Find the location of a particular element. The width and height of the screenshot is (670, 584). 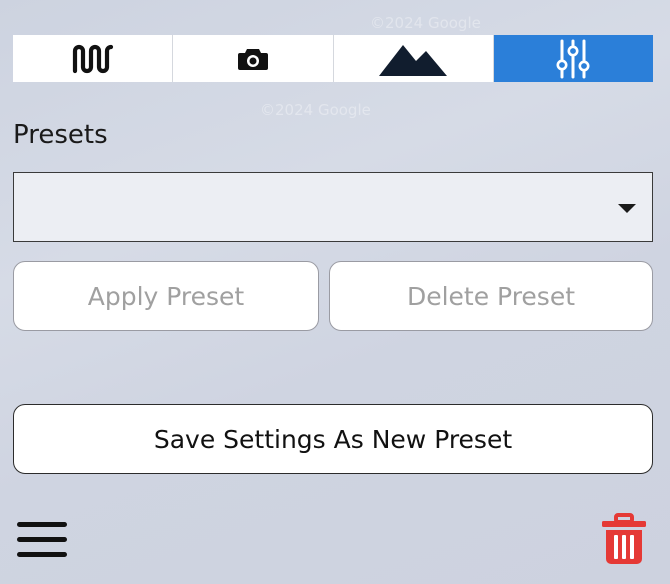

tab-terrain is located at coordinates (413, 58).